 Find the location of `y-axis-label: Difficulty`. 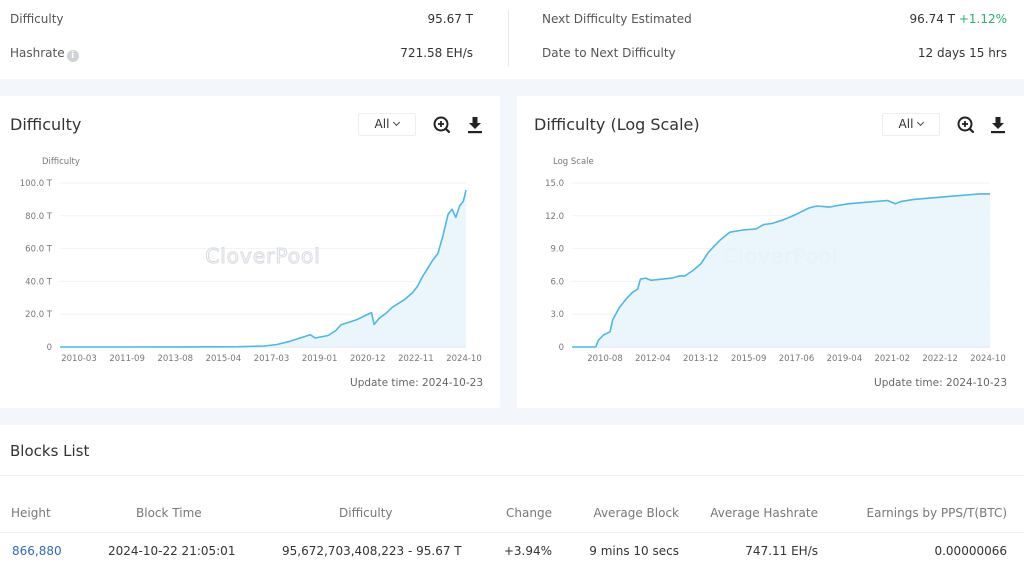

y-axis-label: Difficulty is located at coordinates (61, 162).